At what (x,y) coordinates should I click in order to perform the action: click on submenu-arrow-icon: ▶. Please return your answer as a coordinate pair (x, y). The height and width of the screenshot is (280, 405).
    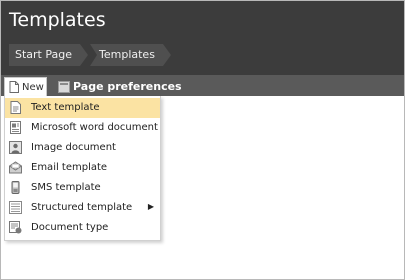
    Looking at the image, I should click on (150, 206).